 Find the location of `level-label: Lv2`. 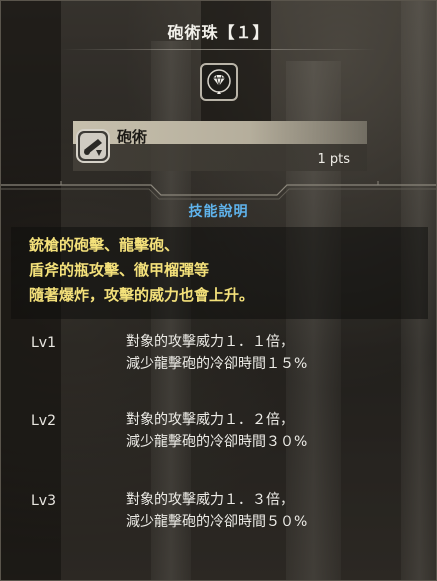

level-label: Lv2 is located at coordinates (43, 421).